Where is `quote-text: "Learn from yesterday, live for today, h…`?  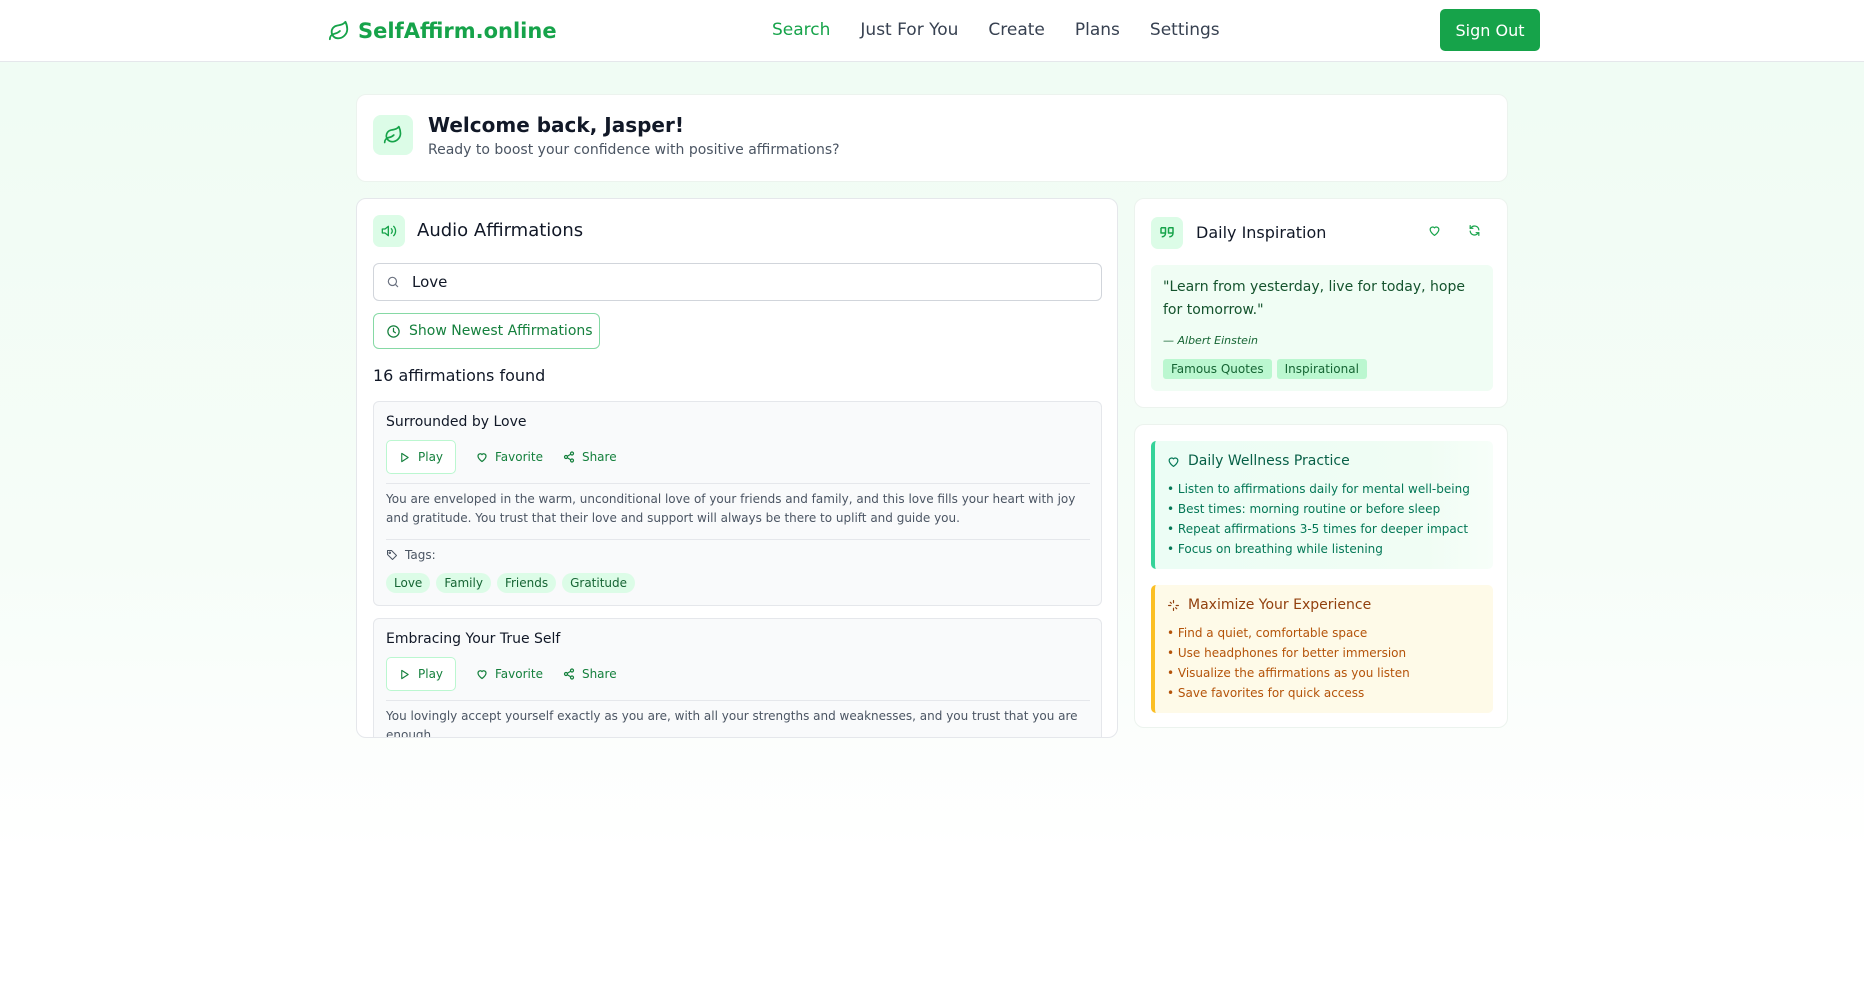 quote-text: "Learn from yesterday, live for today, h… is located at coordinates (1314, 298).